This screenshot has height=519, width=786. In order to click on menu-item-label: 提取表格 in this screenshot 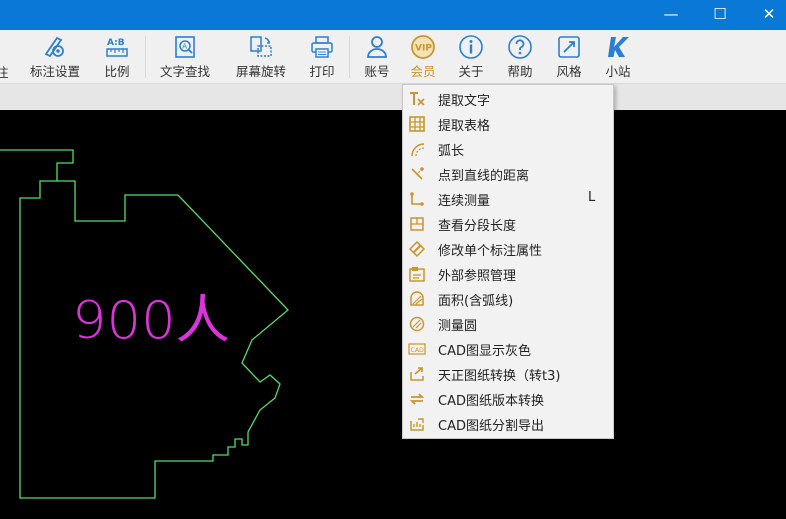, I will do `click(464, 126)`.